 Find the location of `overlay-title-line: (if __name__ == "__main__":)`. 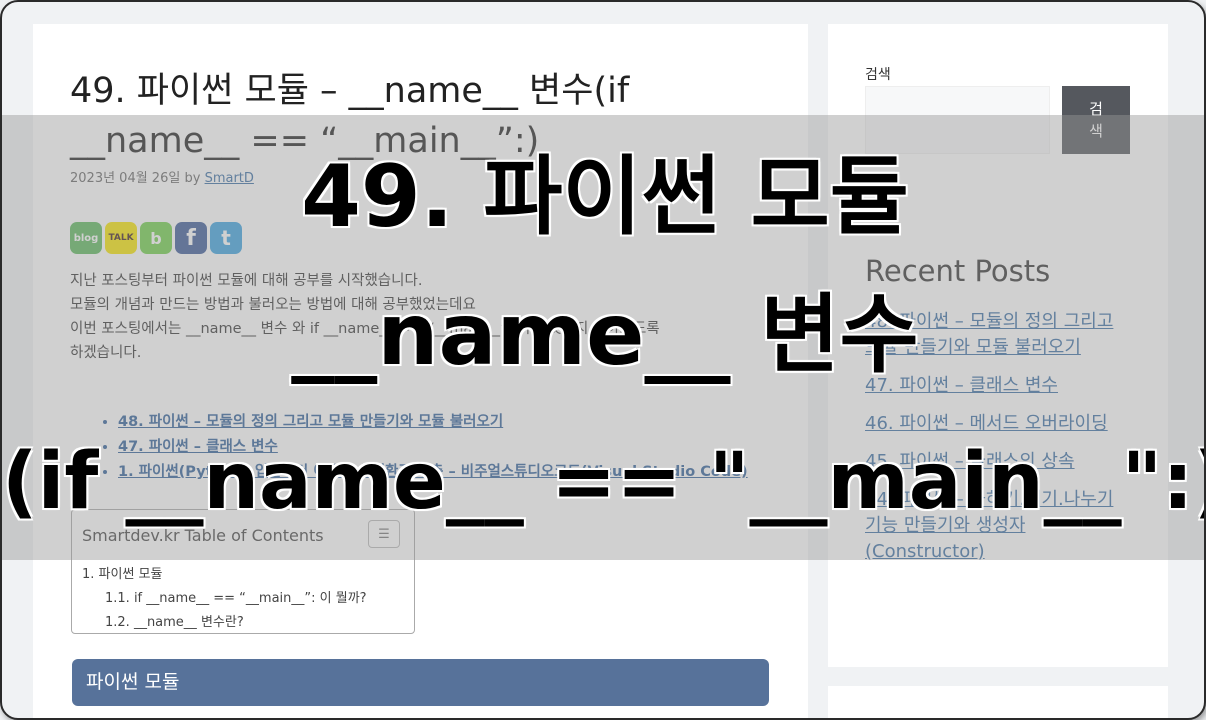

overlay-title-line: (if __name__ == "__main__":) is located at coordinates (604, 482).